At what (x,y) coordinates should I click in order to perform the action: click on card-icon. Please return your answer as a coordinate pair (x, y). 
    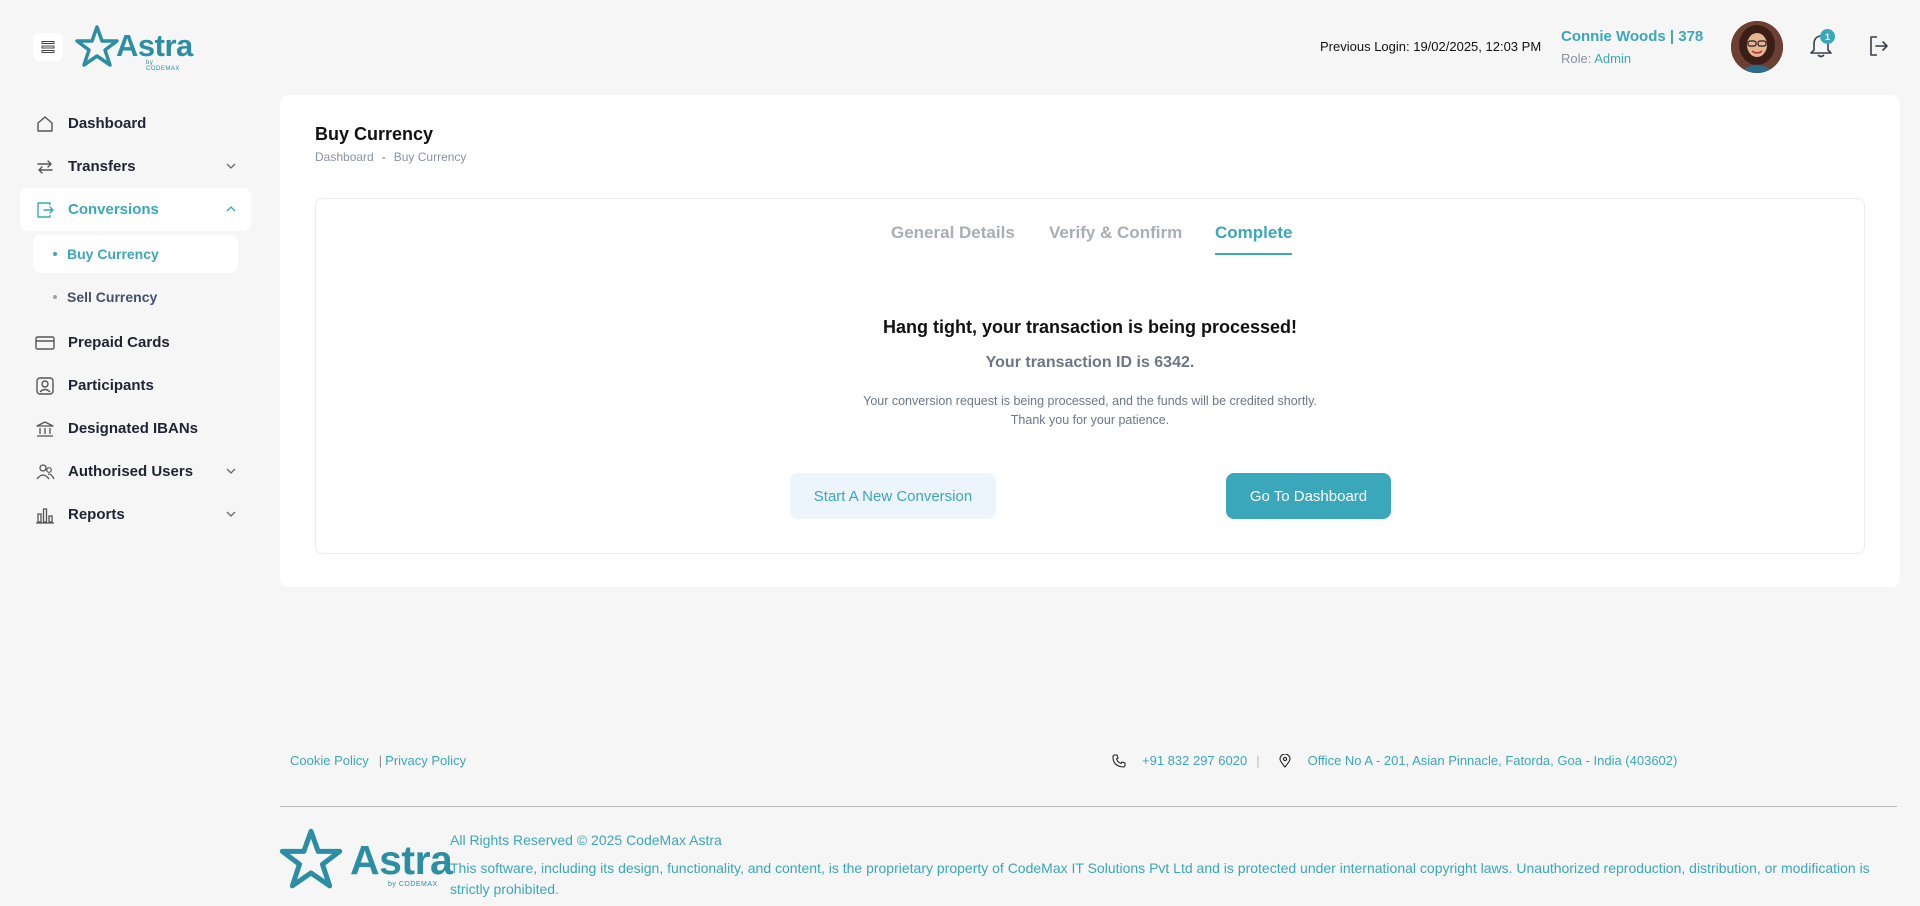
    Looking at the image, I should click on (45, 343).